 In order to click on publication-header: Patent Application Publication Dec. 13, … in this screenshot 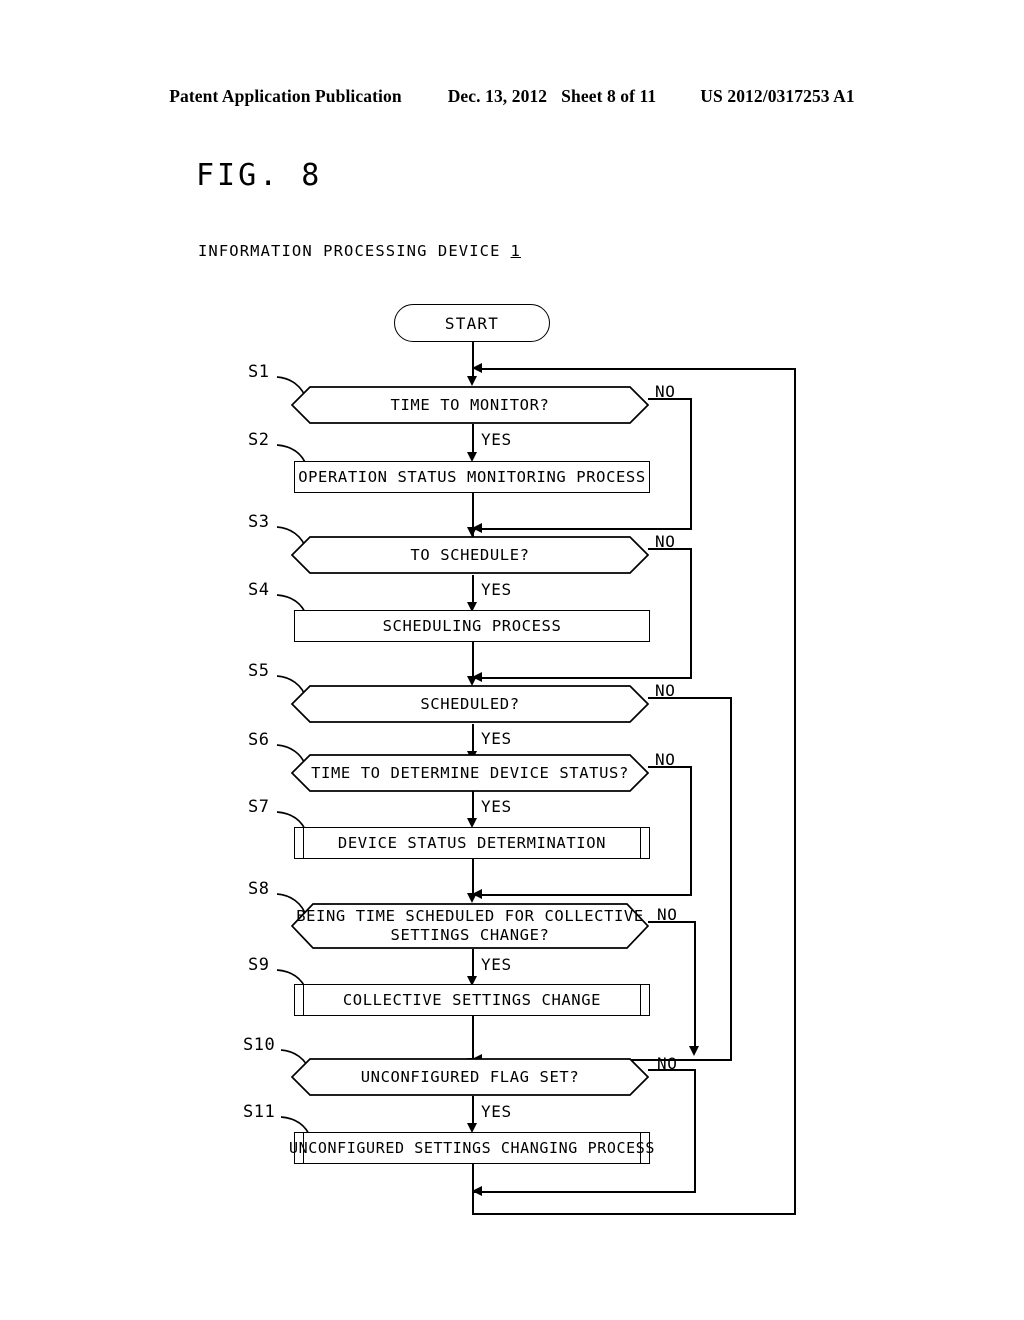, I will do `click(512, 96)`.